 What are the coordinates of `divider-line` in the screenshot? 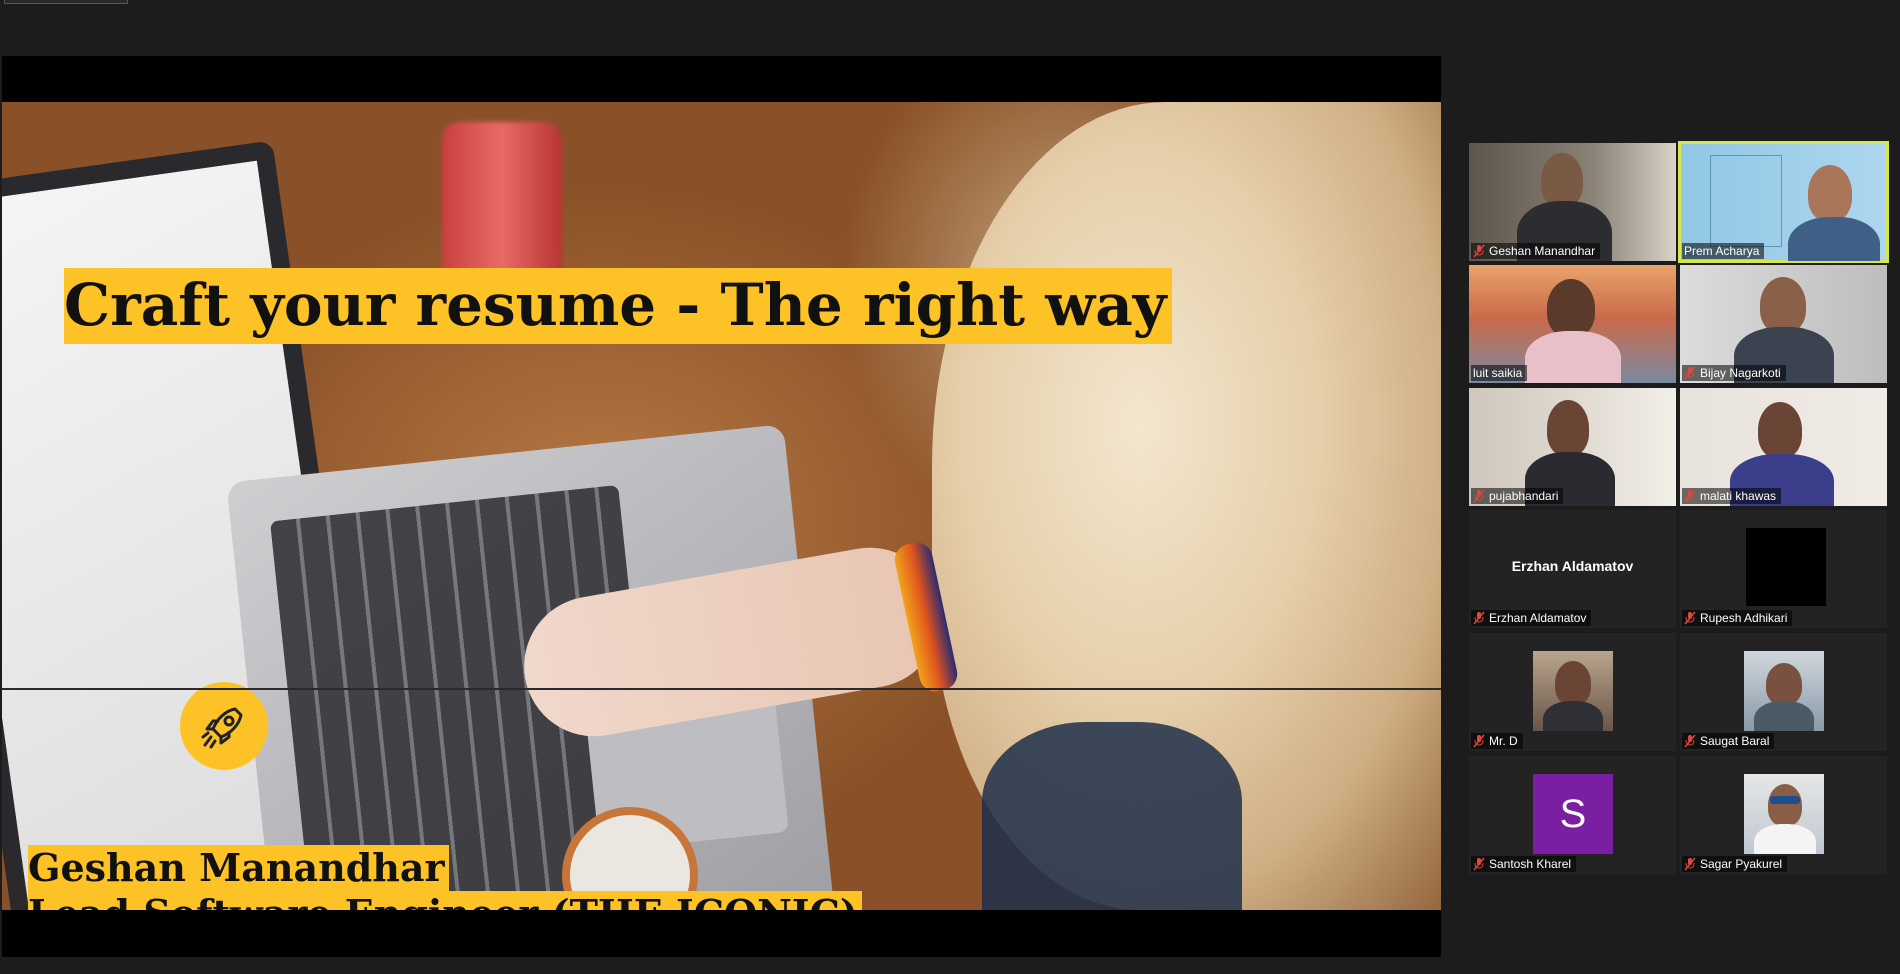 It's located at (721, 689).